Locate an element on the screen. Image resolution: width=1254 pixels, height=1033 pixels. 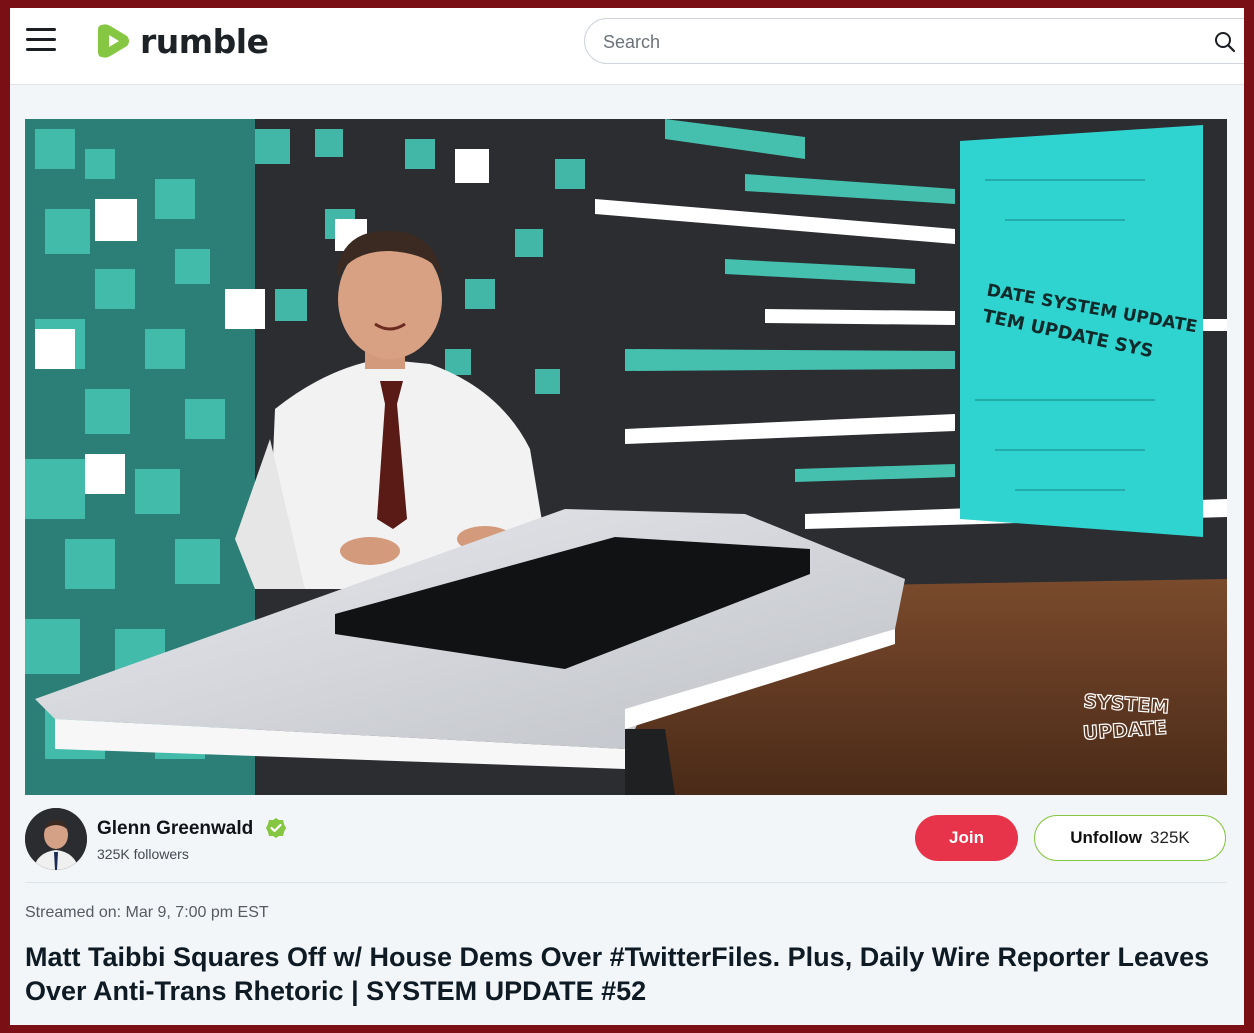
search-bar is located at coordinates (914, 41).